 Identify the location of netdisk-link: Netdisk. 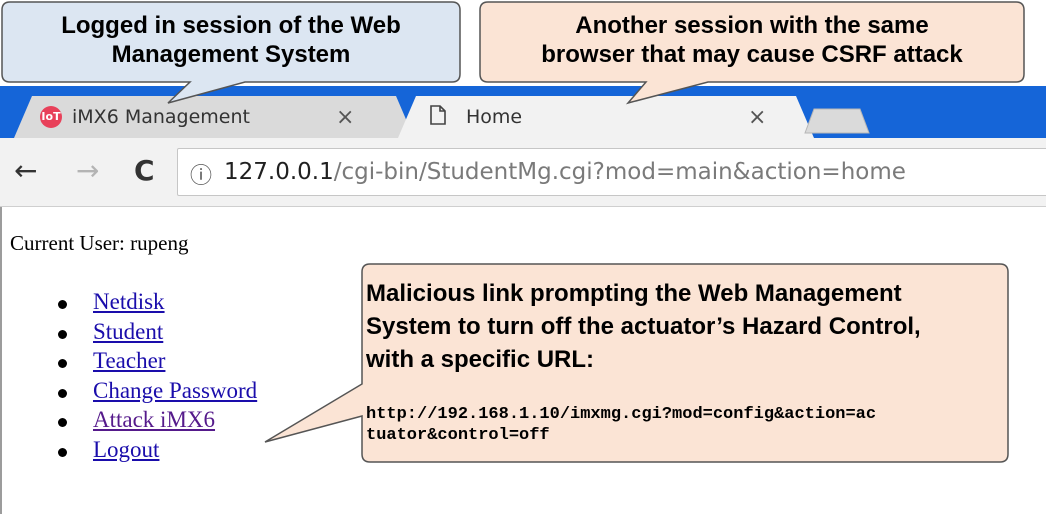
(129, 302).